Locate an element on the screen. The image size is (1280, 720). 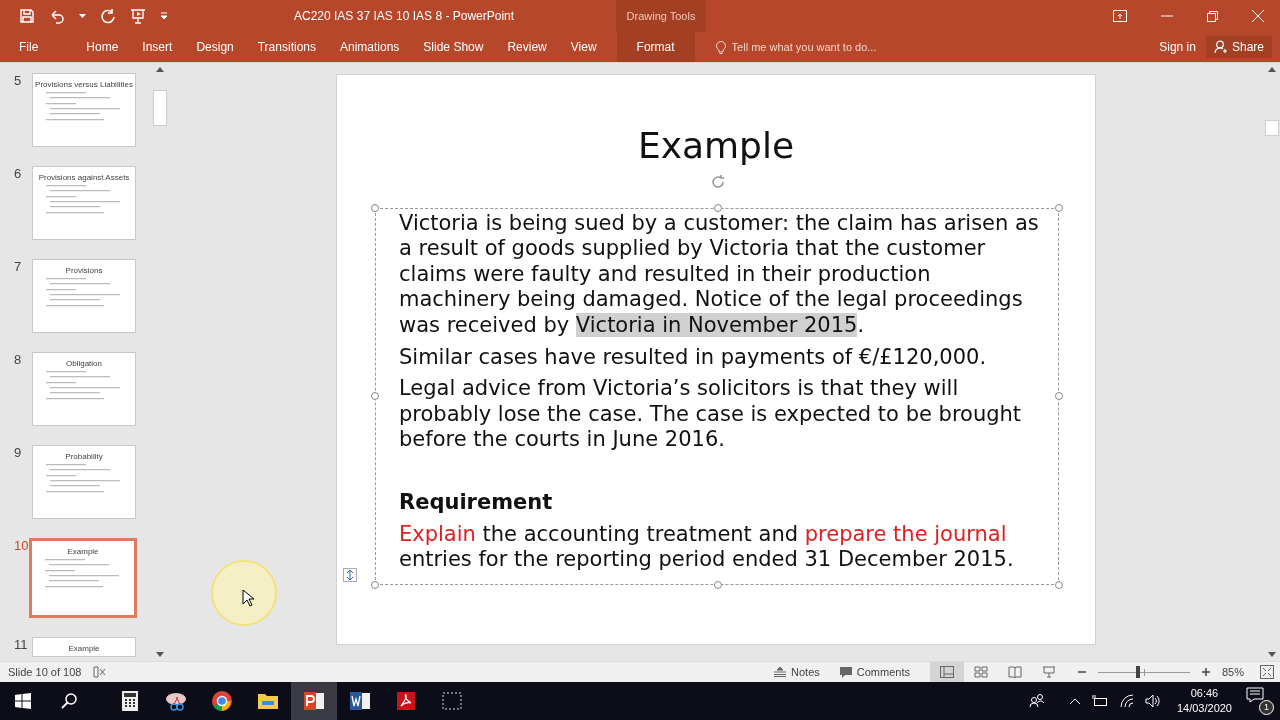
battery-icon is located at coordinates (1099, 701).